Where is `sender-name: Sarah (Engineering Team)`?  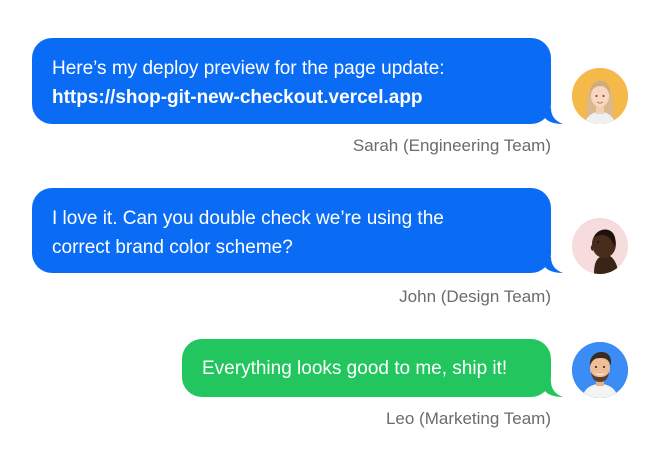 sender-name: Sarah (Engineering Team) is located at coordinates (451, 145).